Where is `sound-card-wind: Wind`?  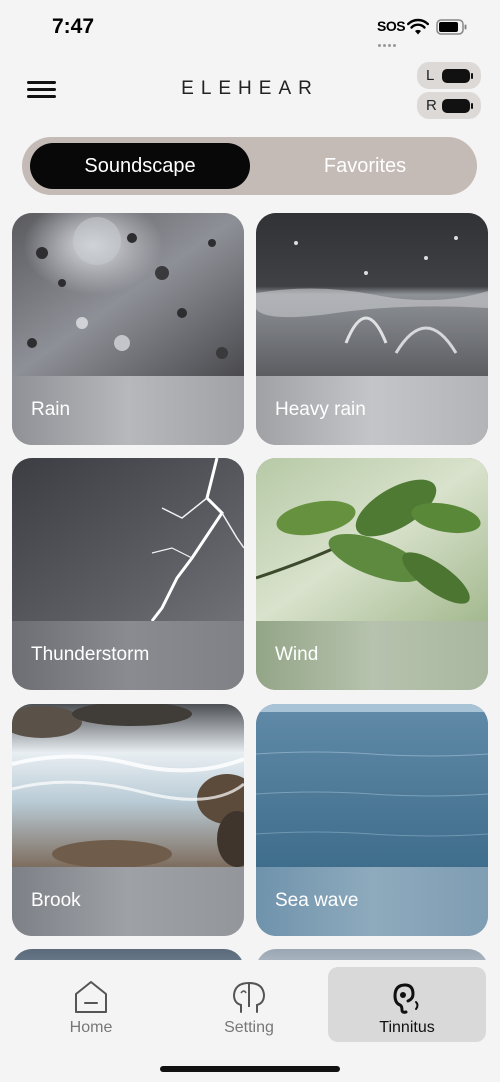 sound-card-wind: Wind is located at coordinates (372, 574).